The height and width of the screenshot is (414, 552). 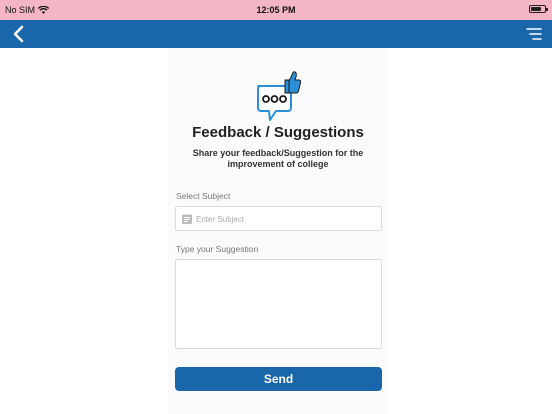 I want to click on back-button, so click(x=19, y=34).